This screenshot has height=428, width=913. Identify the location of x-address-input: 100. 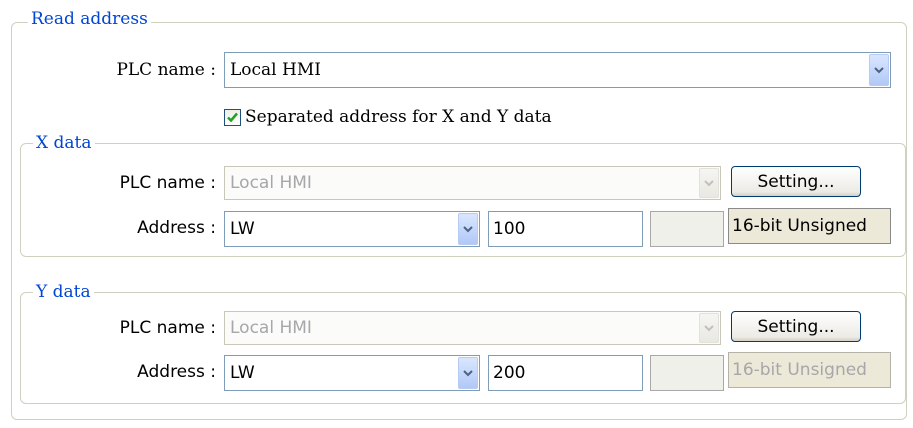
(565, 229).